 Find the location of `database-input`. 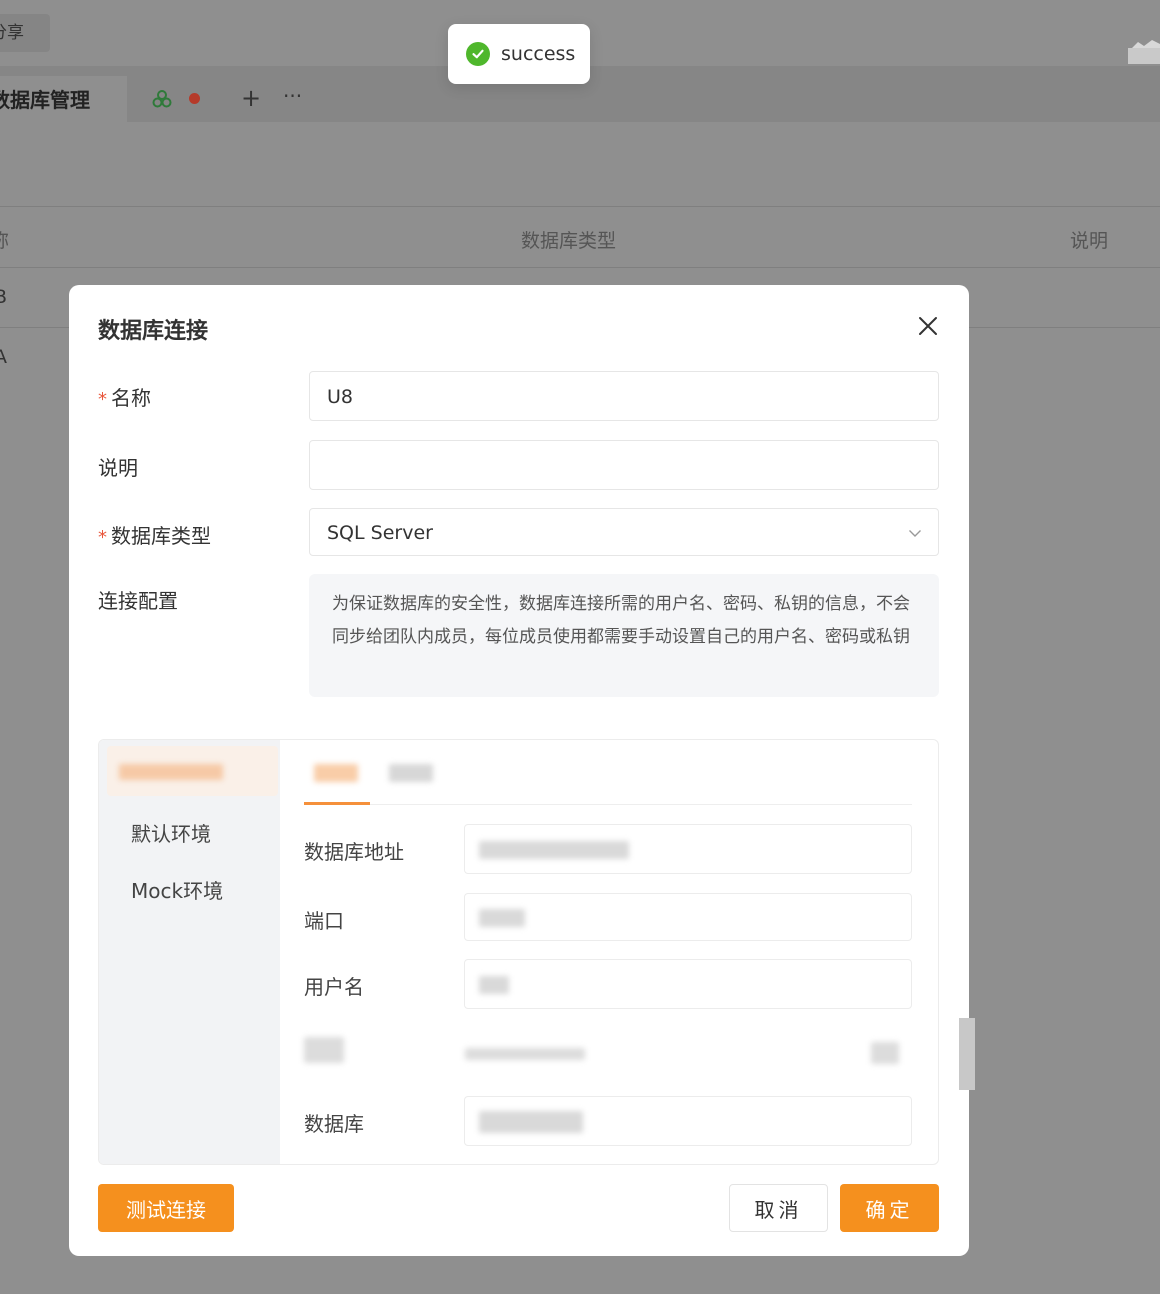

database-input is located at coordinates (688, 1121).